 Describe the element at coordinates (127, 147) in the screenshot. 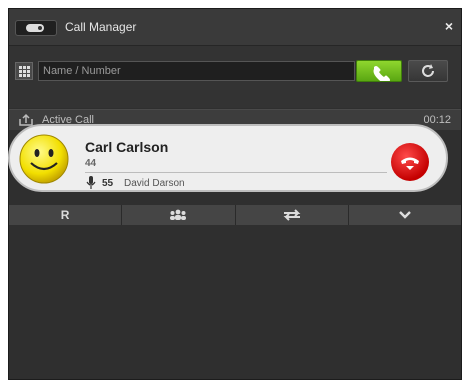

I see `caller-name: Carl Carlson` at that location.